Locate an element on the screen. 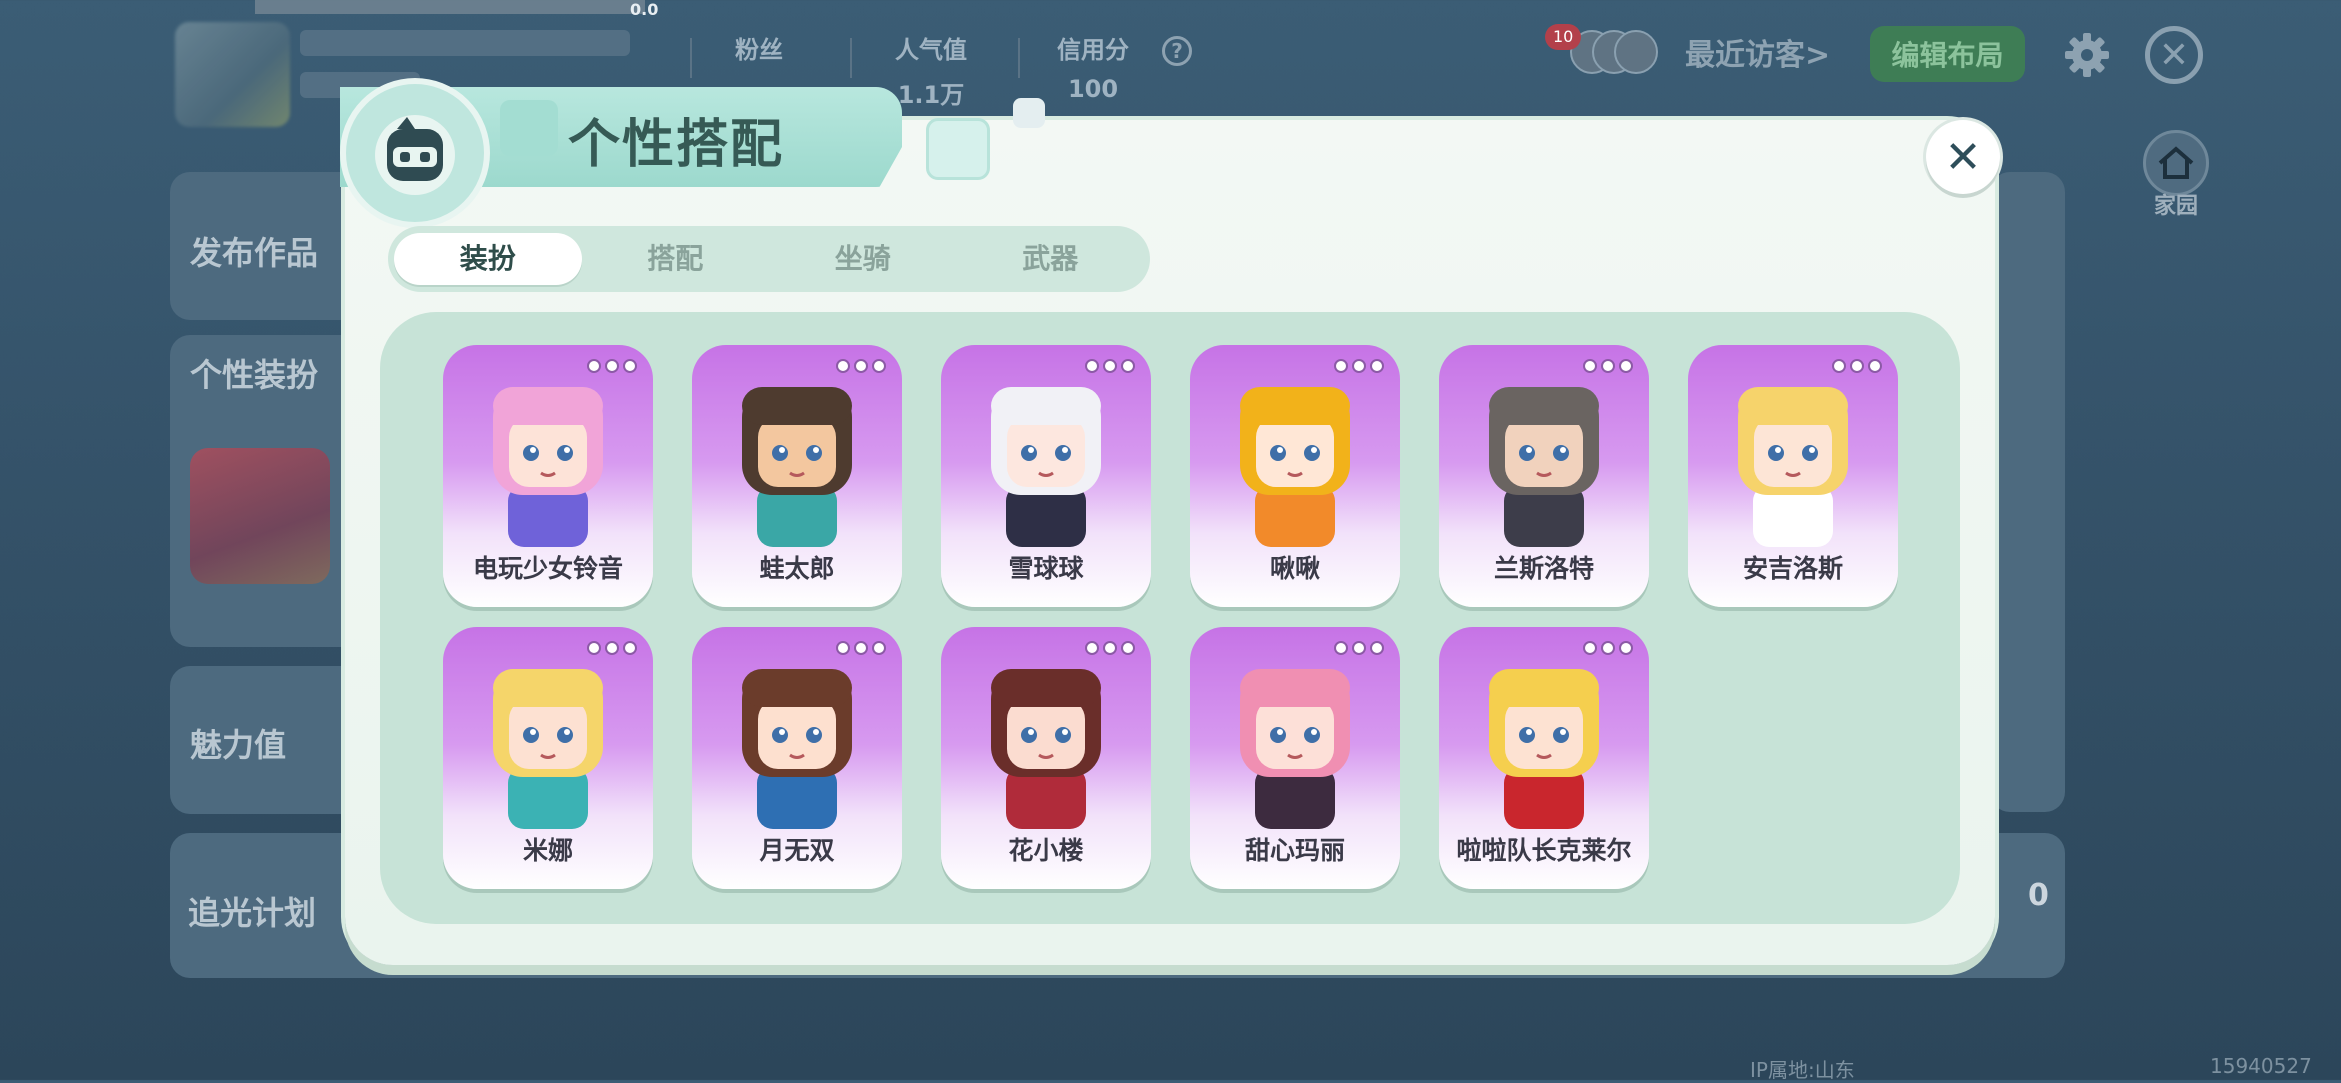 The height and width of the screenshot is (1083, 2341). help-icon: ? is located at coordinates (1177, 51).